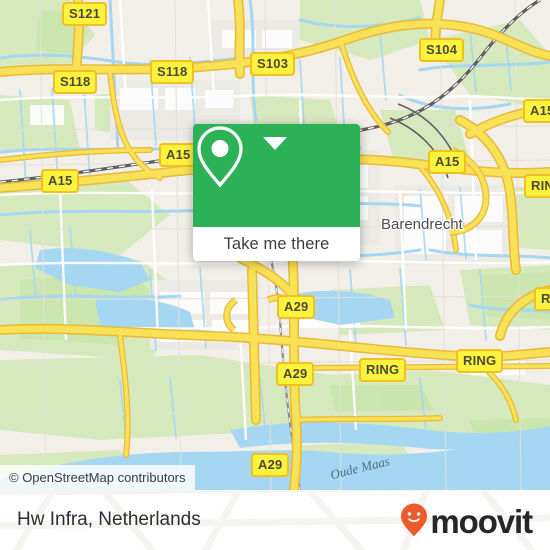 Image resolution: width=550 pixels, height=550 pixels. Describe the element at coordinates (536, 111) in the screenshot. I see `road-shield-a15-far-east: A15` at that location.